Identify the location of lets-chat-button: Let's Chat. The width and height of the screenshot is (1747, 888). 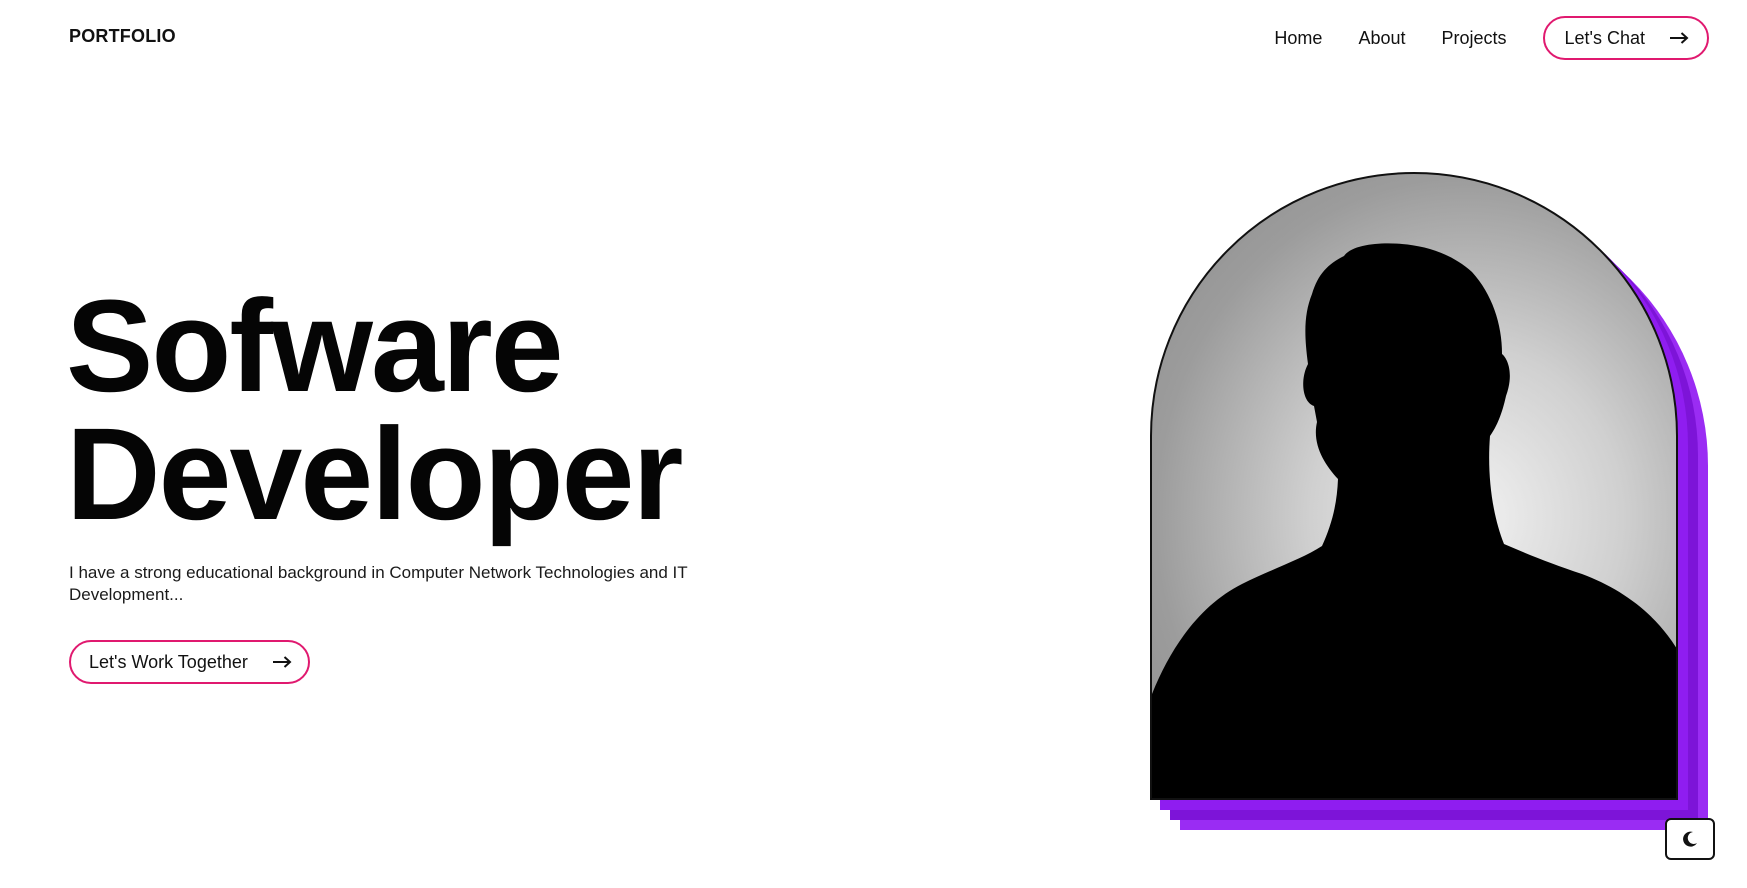
(1625, 38).